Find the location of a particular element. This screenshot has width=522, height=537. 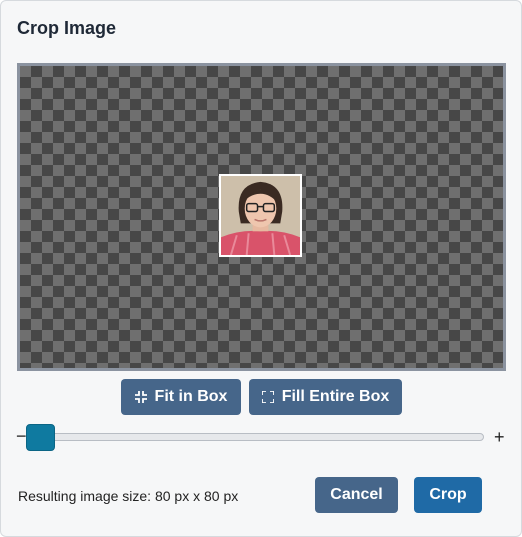

crop-selection-box is located at coordinates (260, 215).